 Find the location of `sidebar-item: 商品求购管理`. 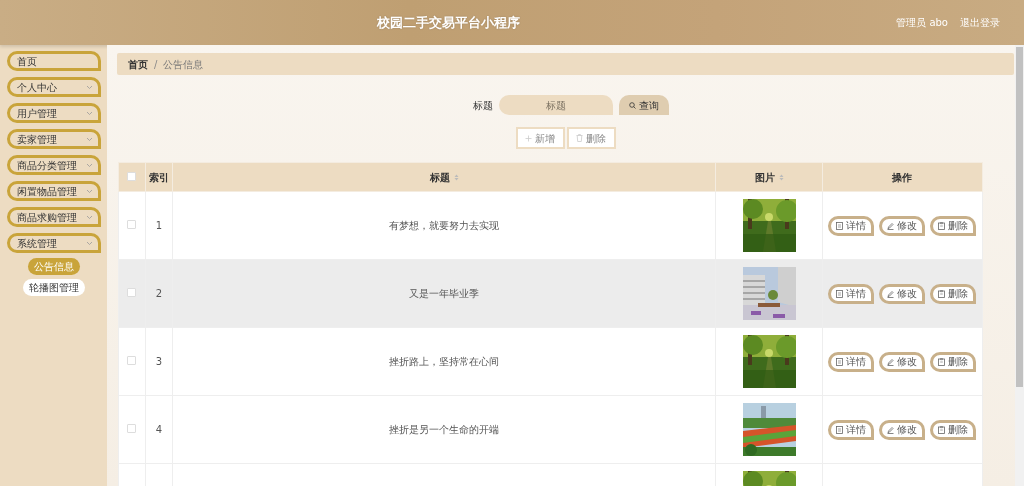

sidebar-item: 商品求购管理 is located at coordinates (54, 217).